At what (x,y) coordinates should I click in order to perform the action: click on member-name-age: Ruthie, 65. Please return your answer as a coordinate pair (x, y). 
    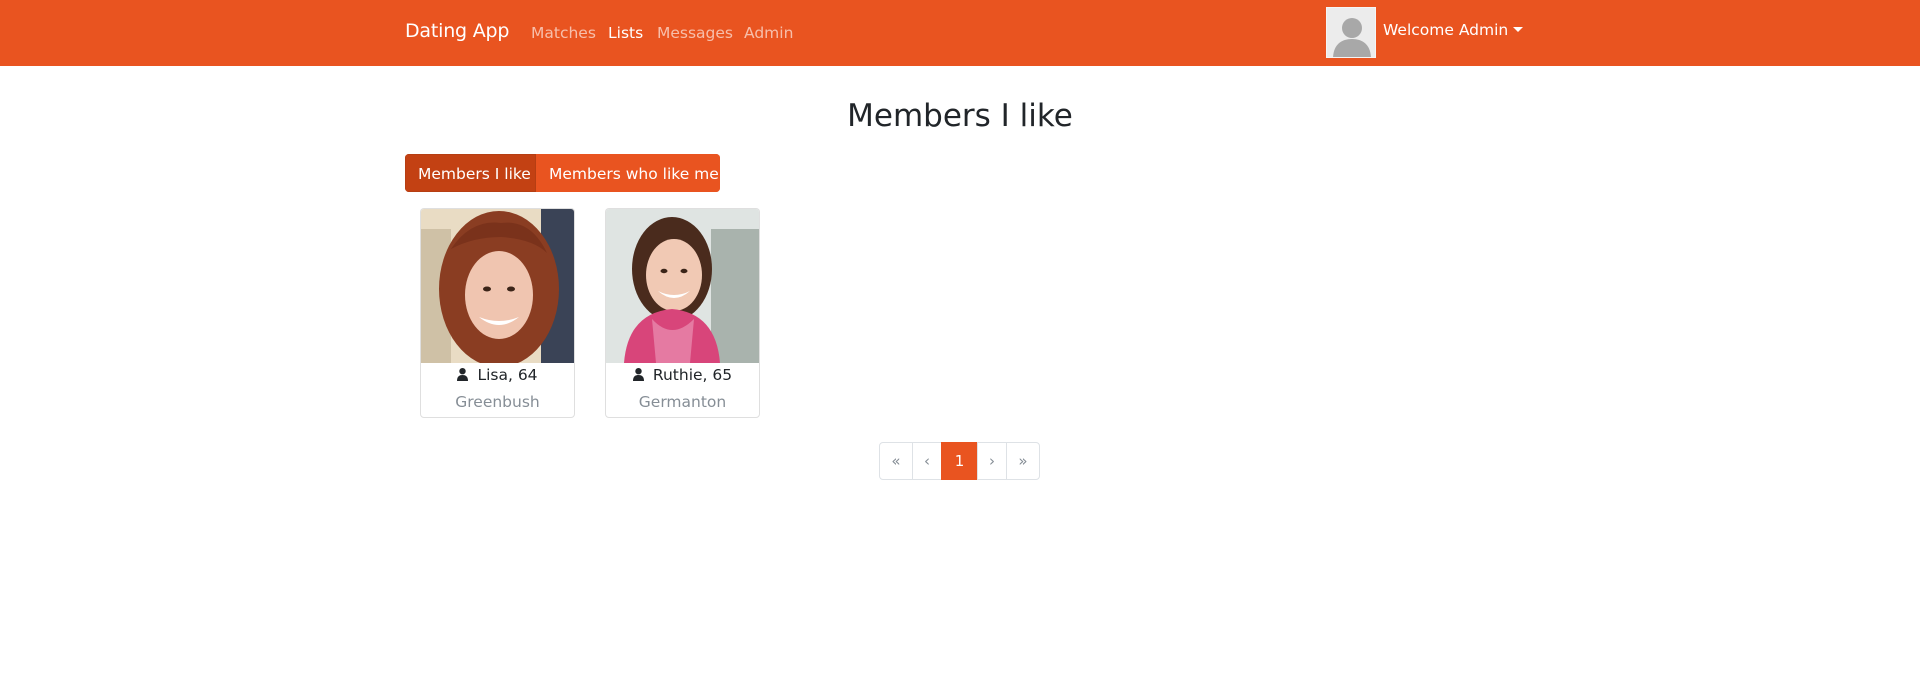
    Looking at the image, I should click on (682, 375).